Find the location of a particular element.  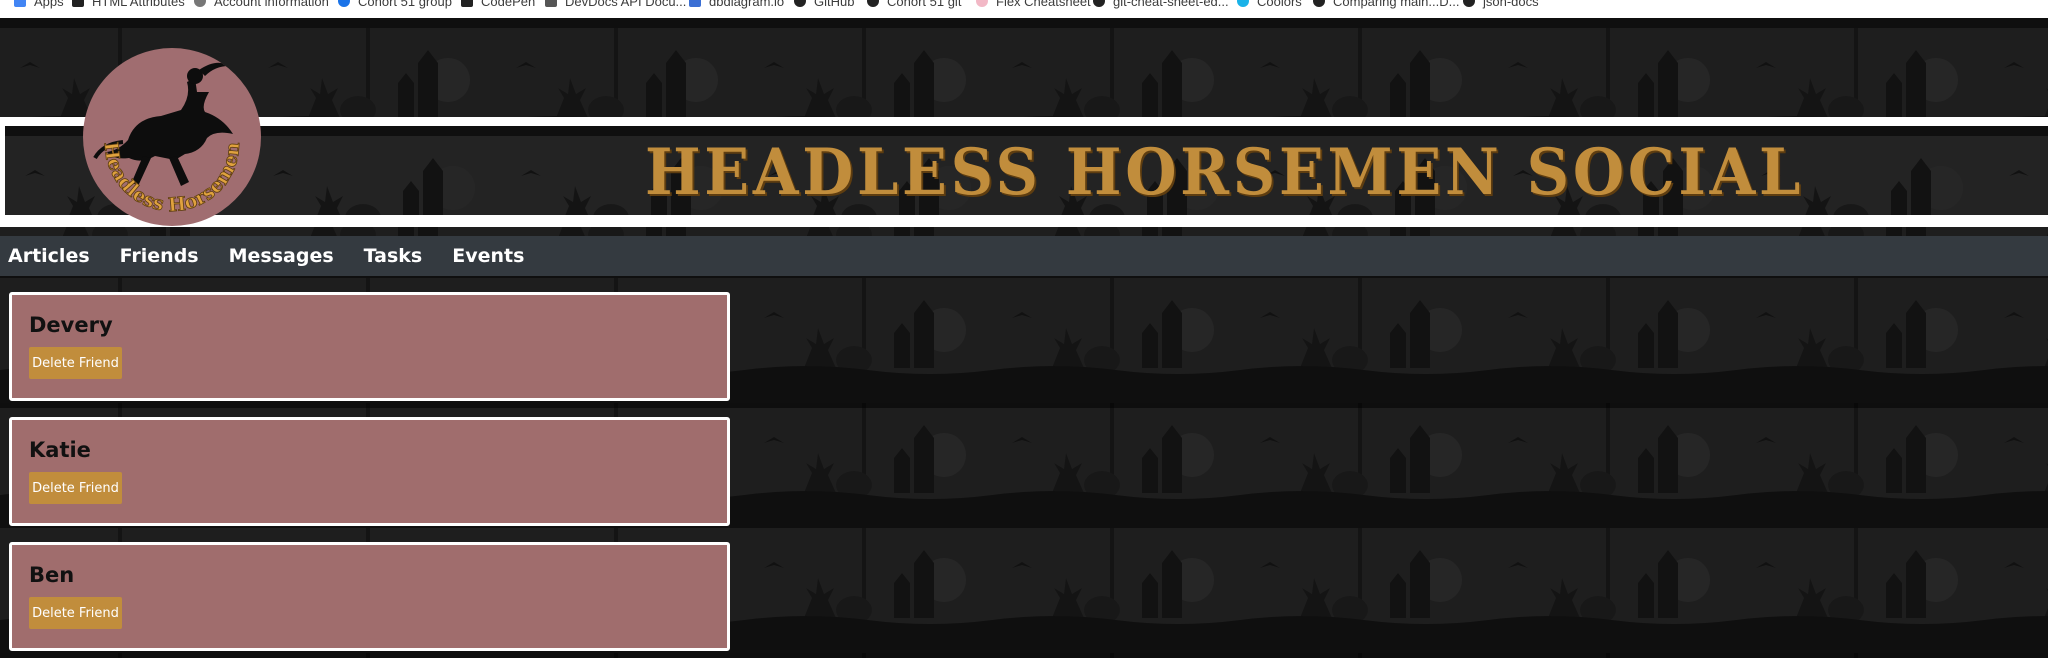

banner-border-top is located at coordinates (1024, 121).